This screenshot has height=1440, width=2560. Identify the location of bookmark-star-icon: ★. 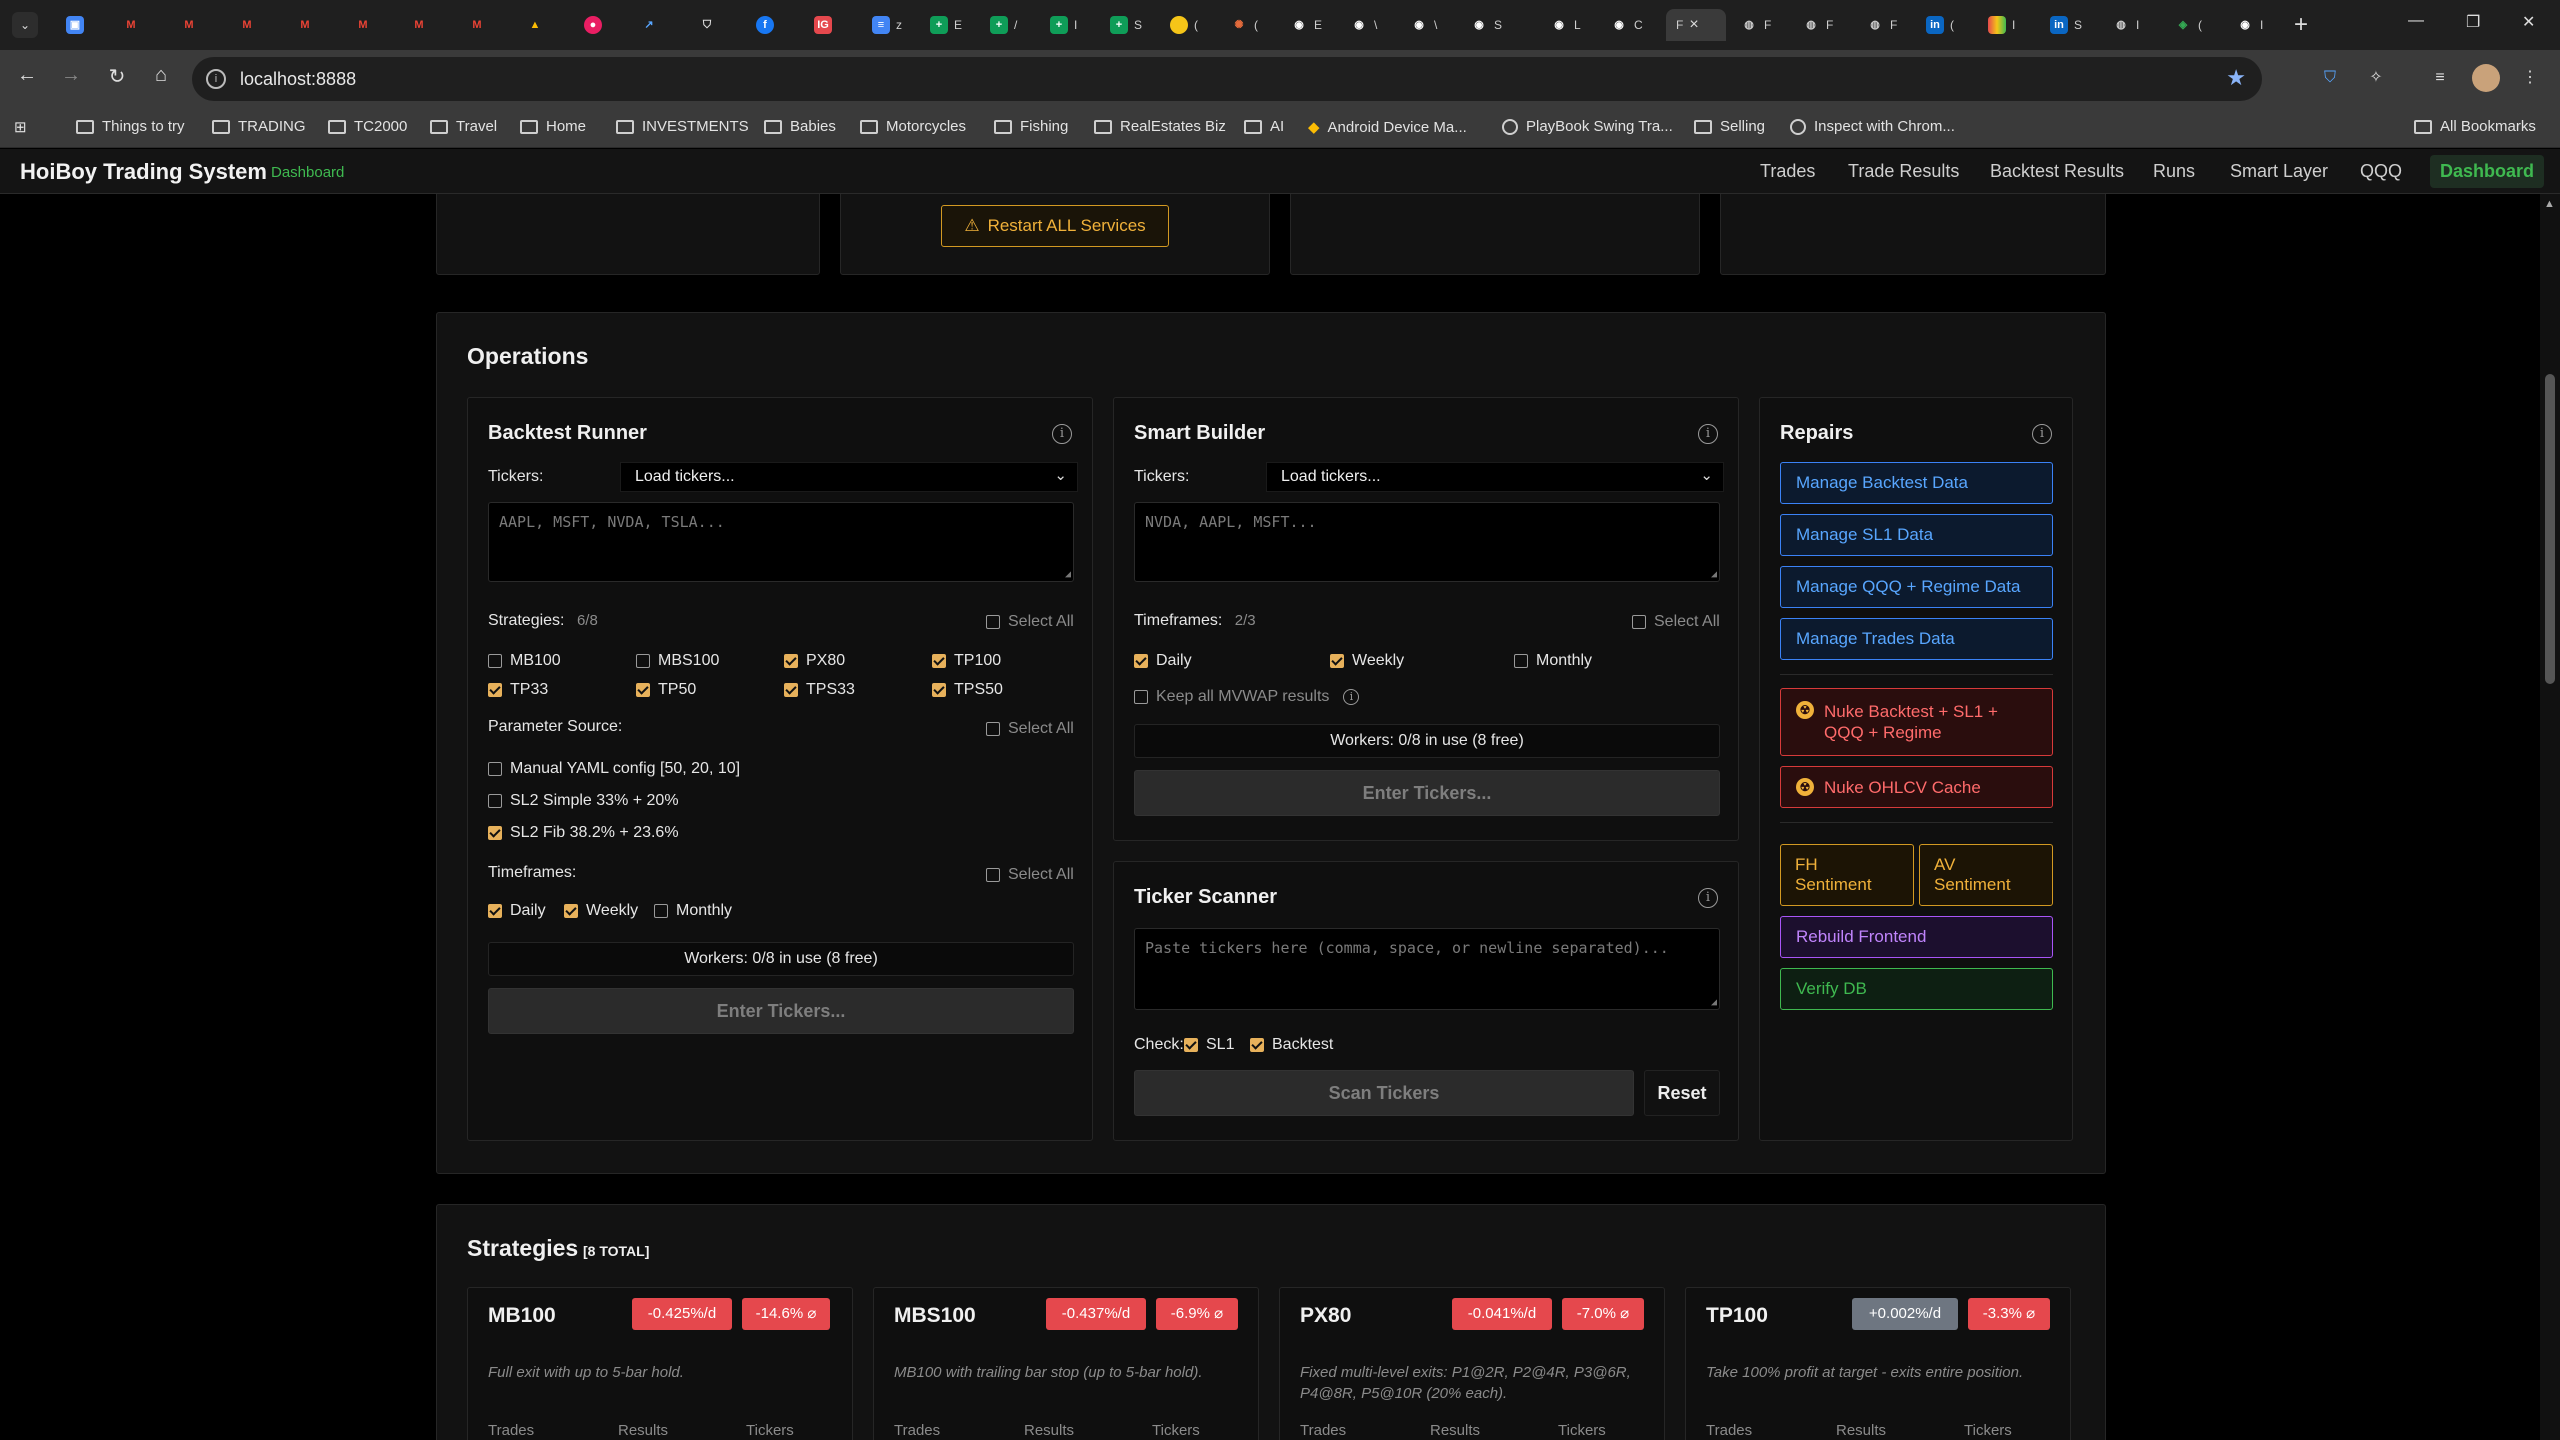
(2236, 78).